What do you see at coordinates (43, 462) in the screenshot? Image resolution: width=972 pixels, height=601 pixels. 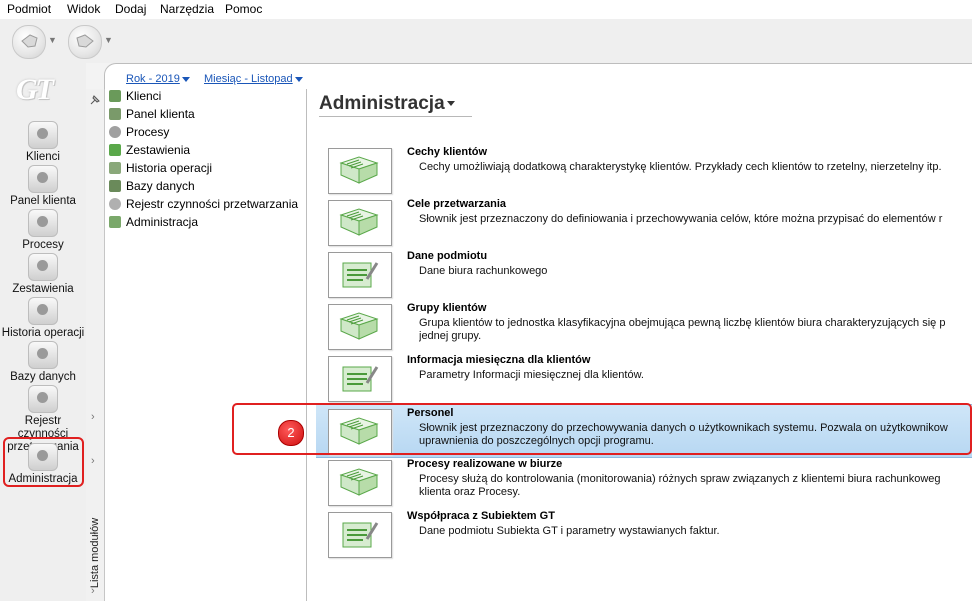 I see `highlight-administracja` at bounding box center [43, 462].